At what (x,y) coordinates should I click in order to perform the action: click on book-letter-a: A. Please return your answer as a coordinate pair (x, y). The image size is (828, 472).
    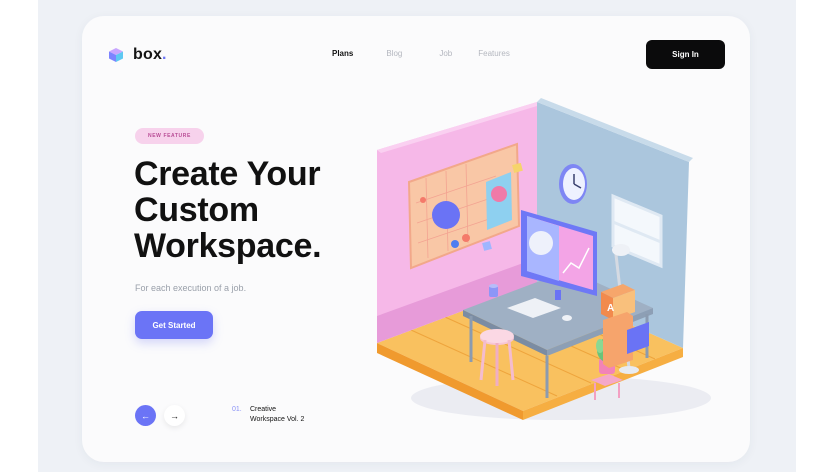
    Looking at the image, I should click on (610, 308).